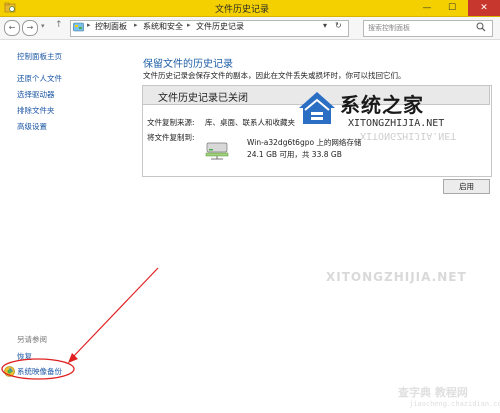 The width and height of the screenshot is (500, 413). What do you see at coordinates (171, 137) in the screenshot?
I see `copy-to-label: 将文件复制到:` at bounding box center [171, 137].